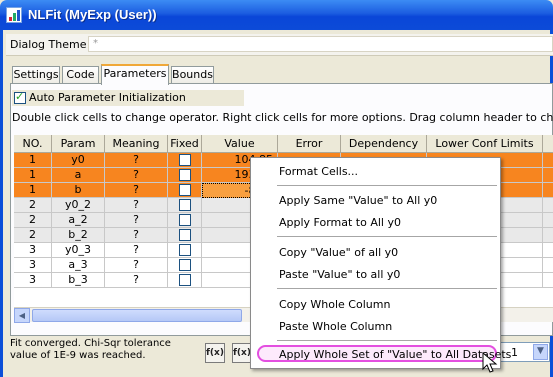 The width and height of the screenshot is (553, 377). What do you see at coordinates (335, 326) in the screenshot?
I see `menu-item-paste-whole-column: Paste Whole Column` at bounding box center [335, 326].